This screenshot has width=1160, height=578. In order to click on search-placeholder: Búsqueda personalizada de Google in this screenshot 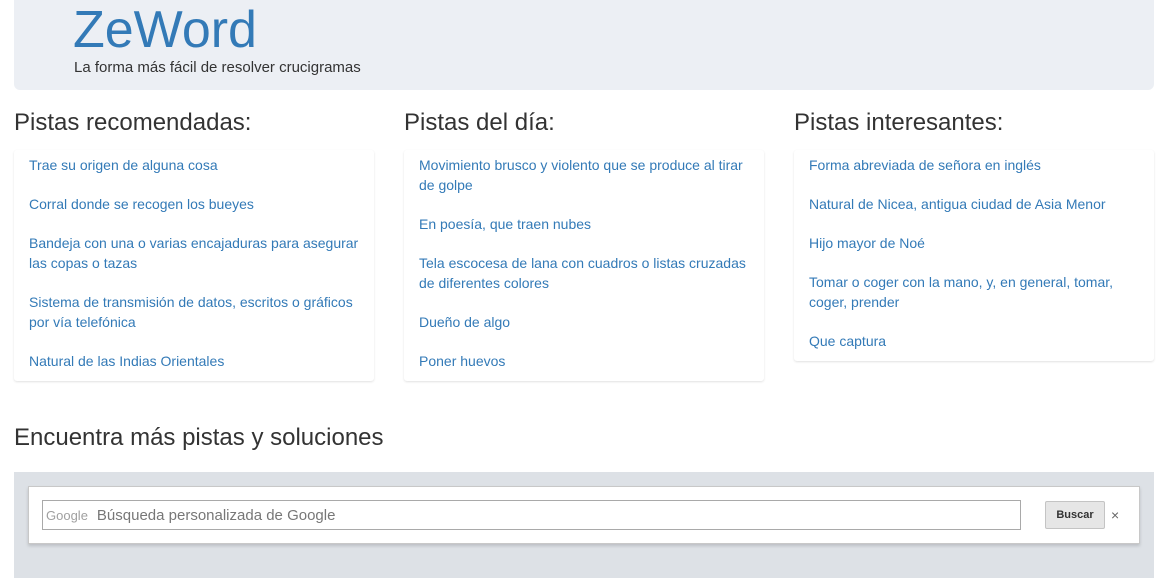, I will do `click(216, 515)`.